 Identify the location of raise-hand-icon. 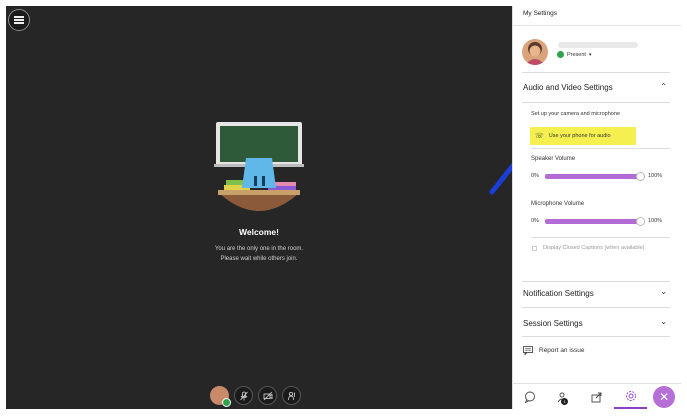
(291, 395).